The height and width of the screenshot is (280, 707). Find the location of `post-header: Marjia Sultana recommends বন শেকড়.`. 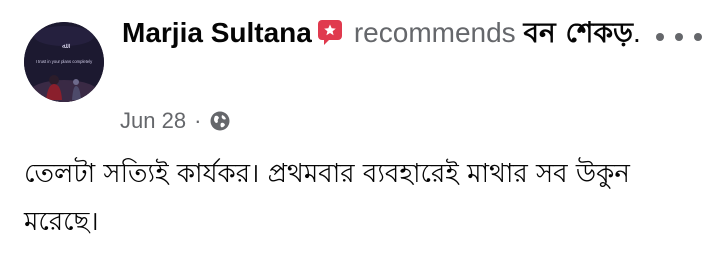

post-header: Marjia Sultana recommends বন শেকড়. is located at coordinates (382, 33).